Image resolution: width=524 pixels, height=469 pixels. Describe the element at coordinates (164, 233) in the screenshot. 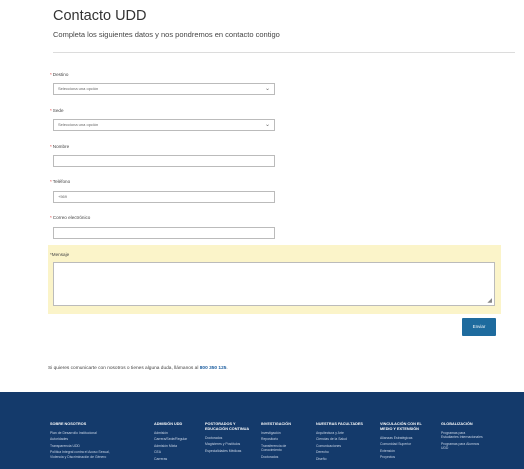

I see `email-field` at that location.